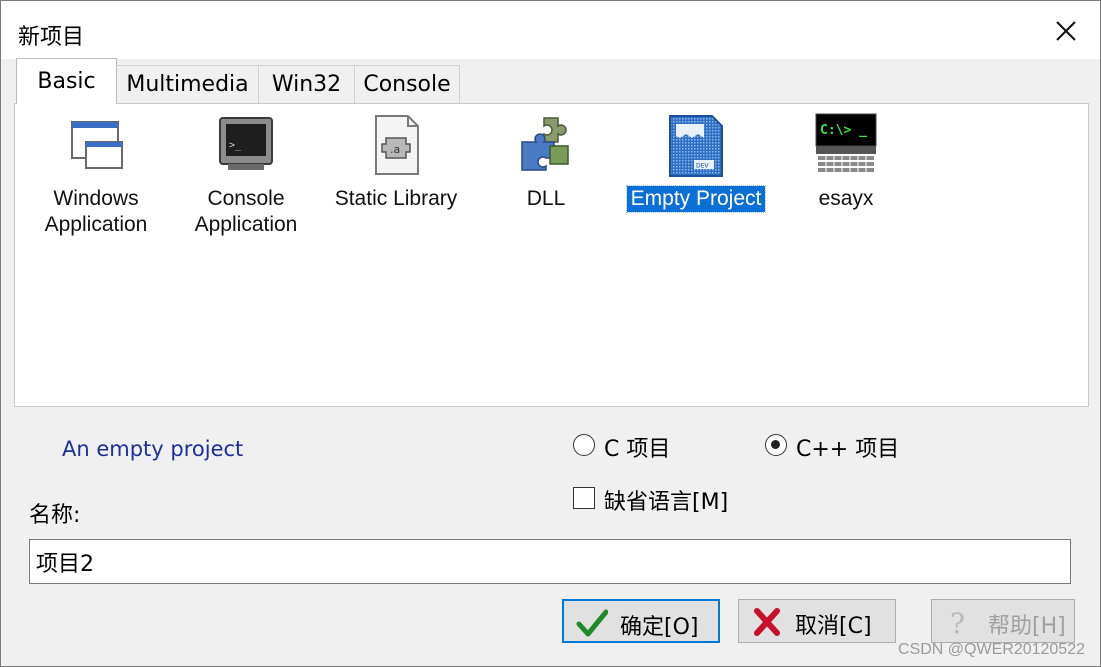 The height and width of the screenshot is (667, 1101). I want to click on window-title: 新项目, so click(51, 37).